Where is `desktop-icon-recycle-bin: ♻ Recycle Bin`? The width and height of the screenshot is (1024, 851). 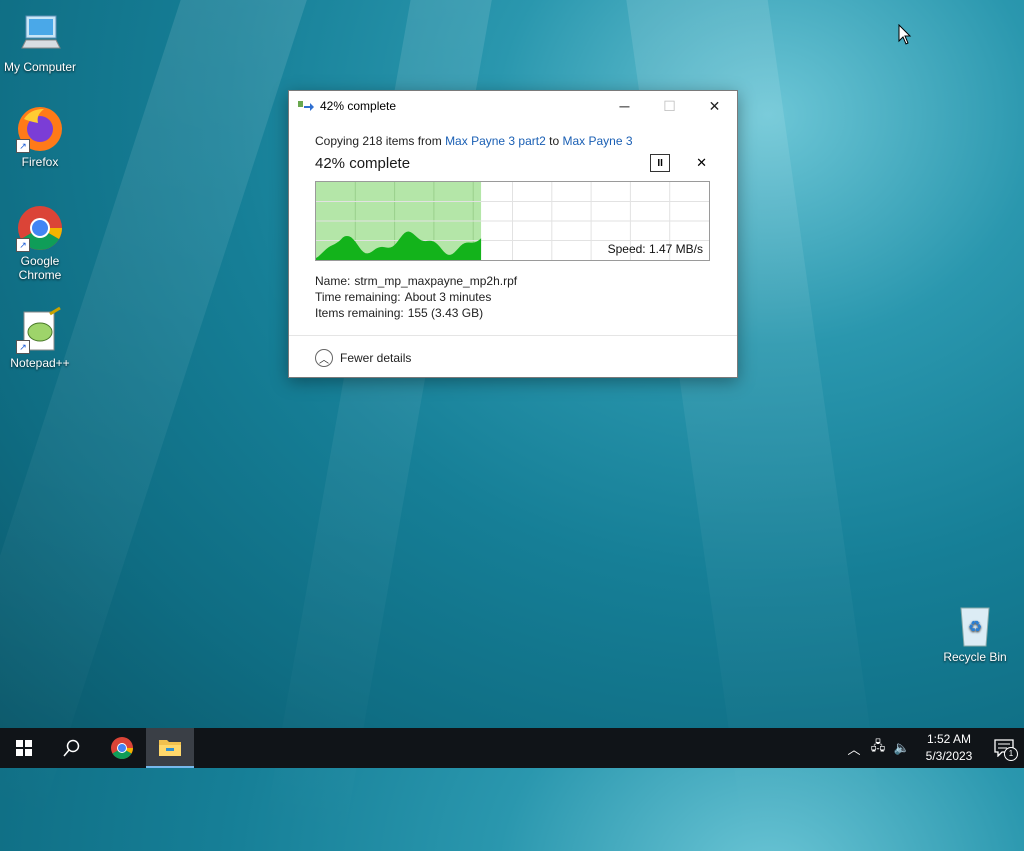 desktop-icon-recycle-bin: ♻ Recycle Bin is located at coordinates (975, 632).